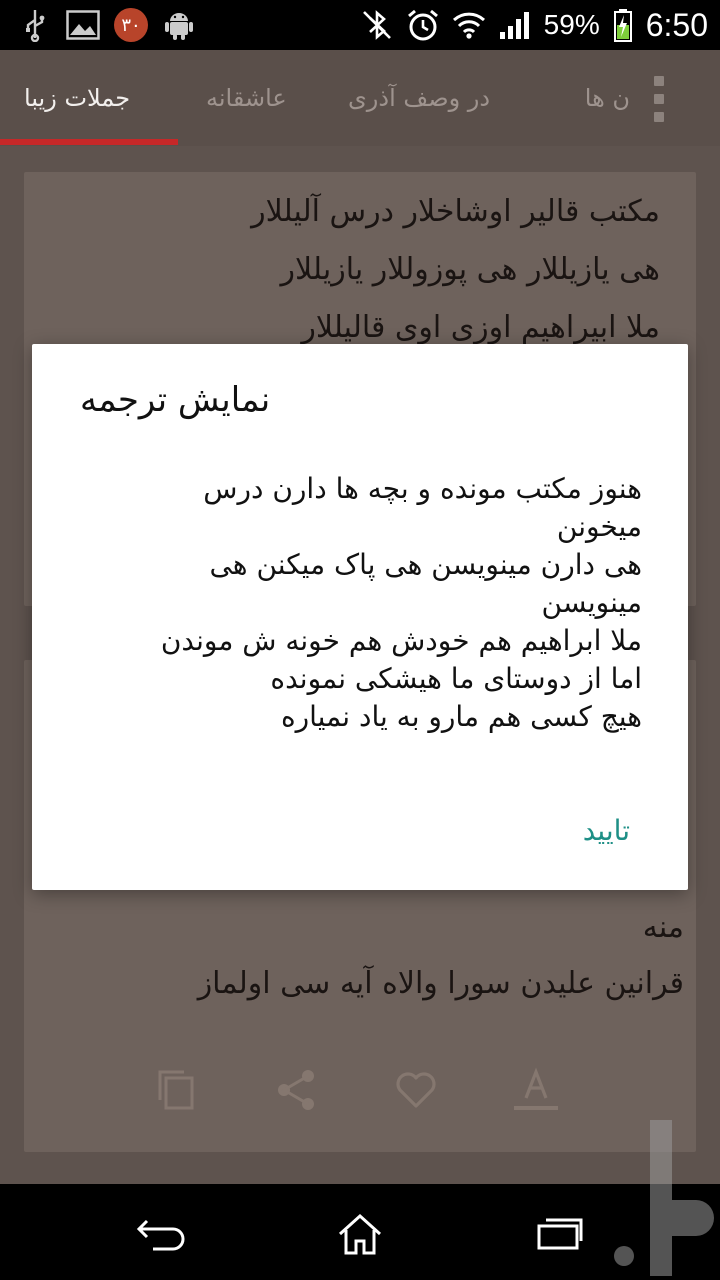 This screenshot has width=720, height=1280. What do you see at coordinates (179, 25) in the screenshot?
I see `android-icon` at bounding box center [179, 25].